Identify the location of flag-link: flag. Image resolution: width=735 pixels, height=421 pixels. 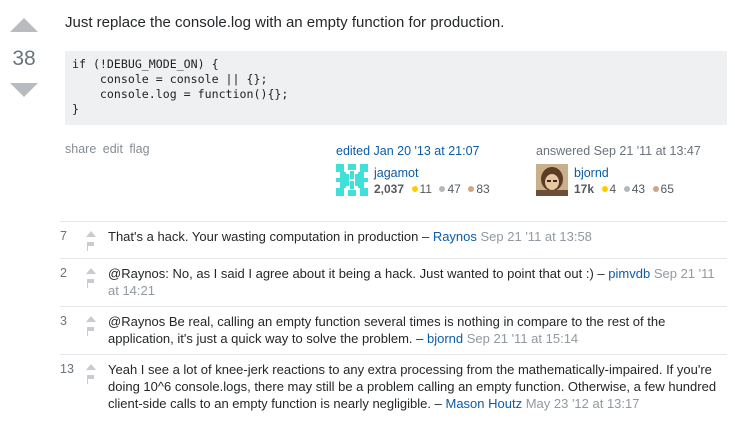
(139, 149).